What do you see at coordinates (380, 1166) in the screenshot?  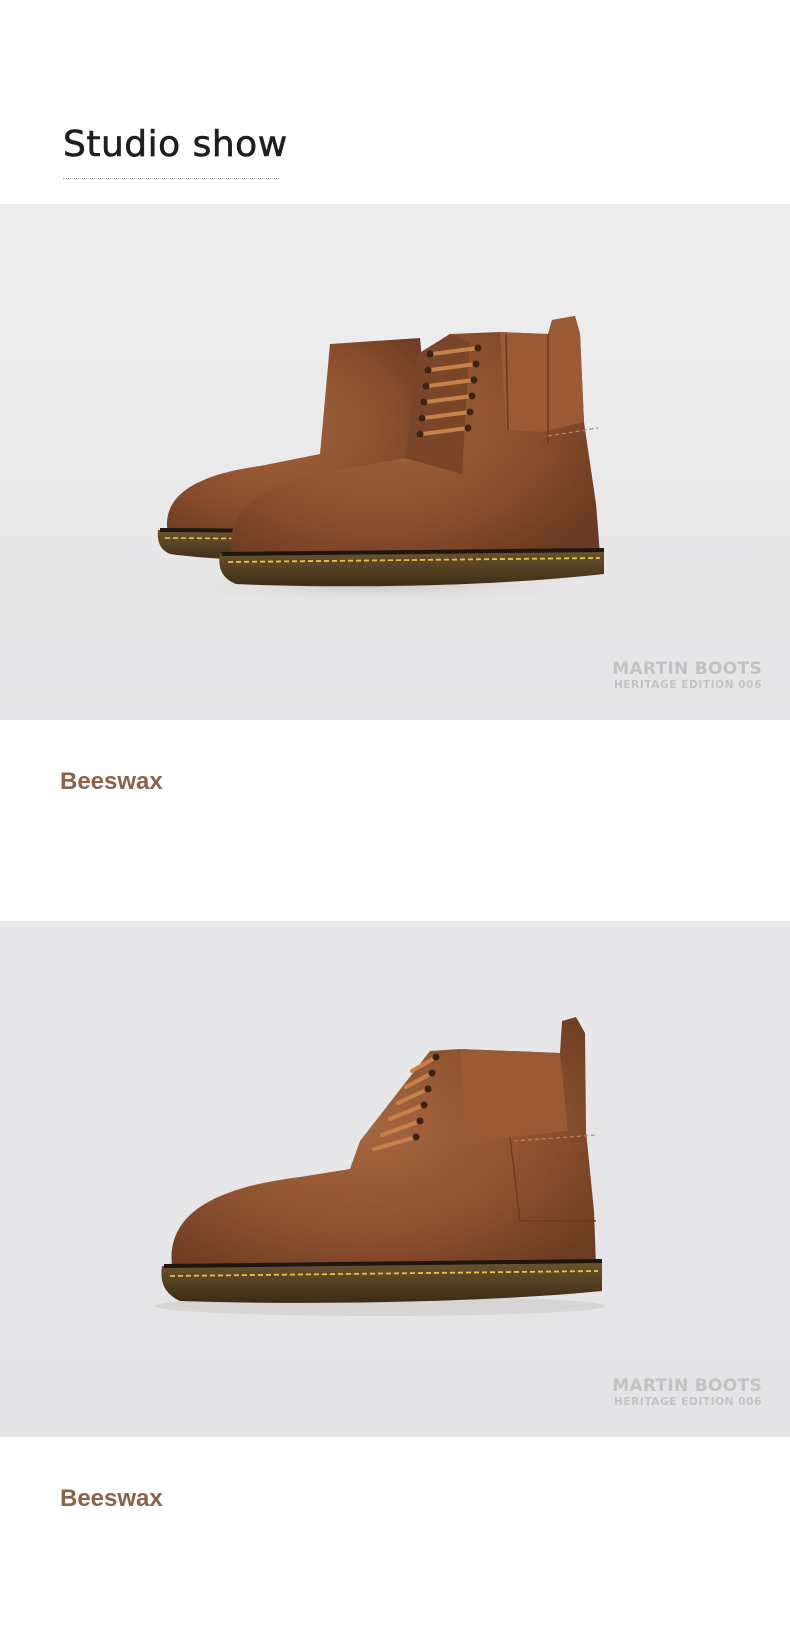 I see `boot-side-illustration` at bounding box center [380, 1166].